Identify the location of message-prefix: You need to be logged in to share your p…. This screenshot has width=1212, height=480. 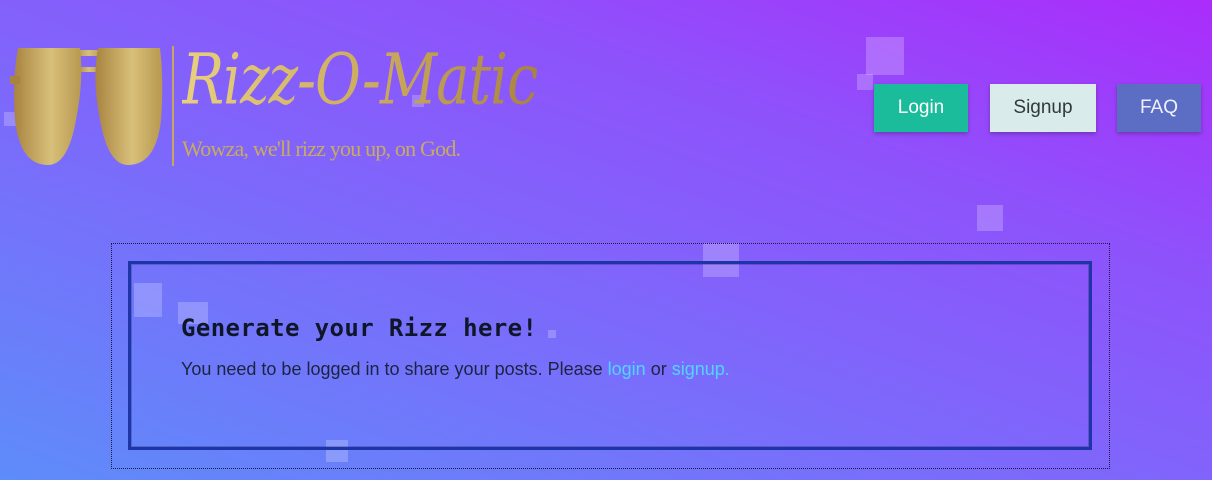
(392, 369).